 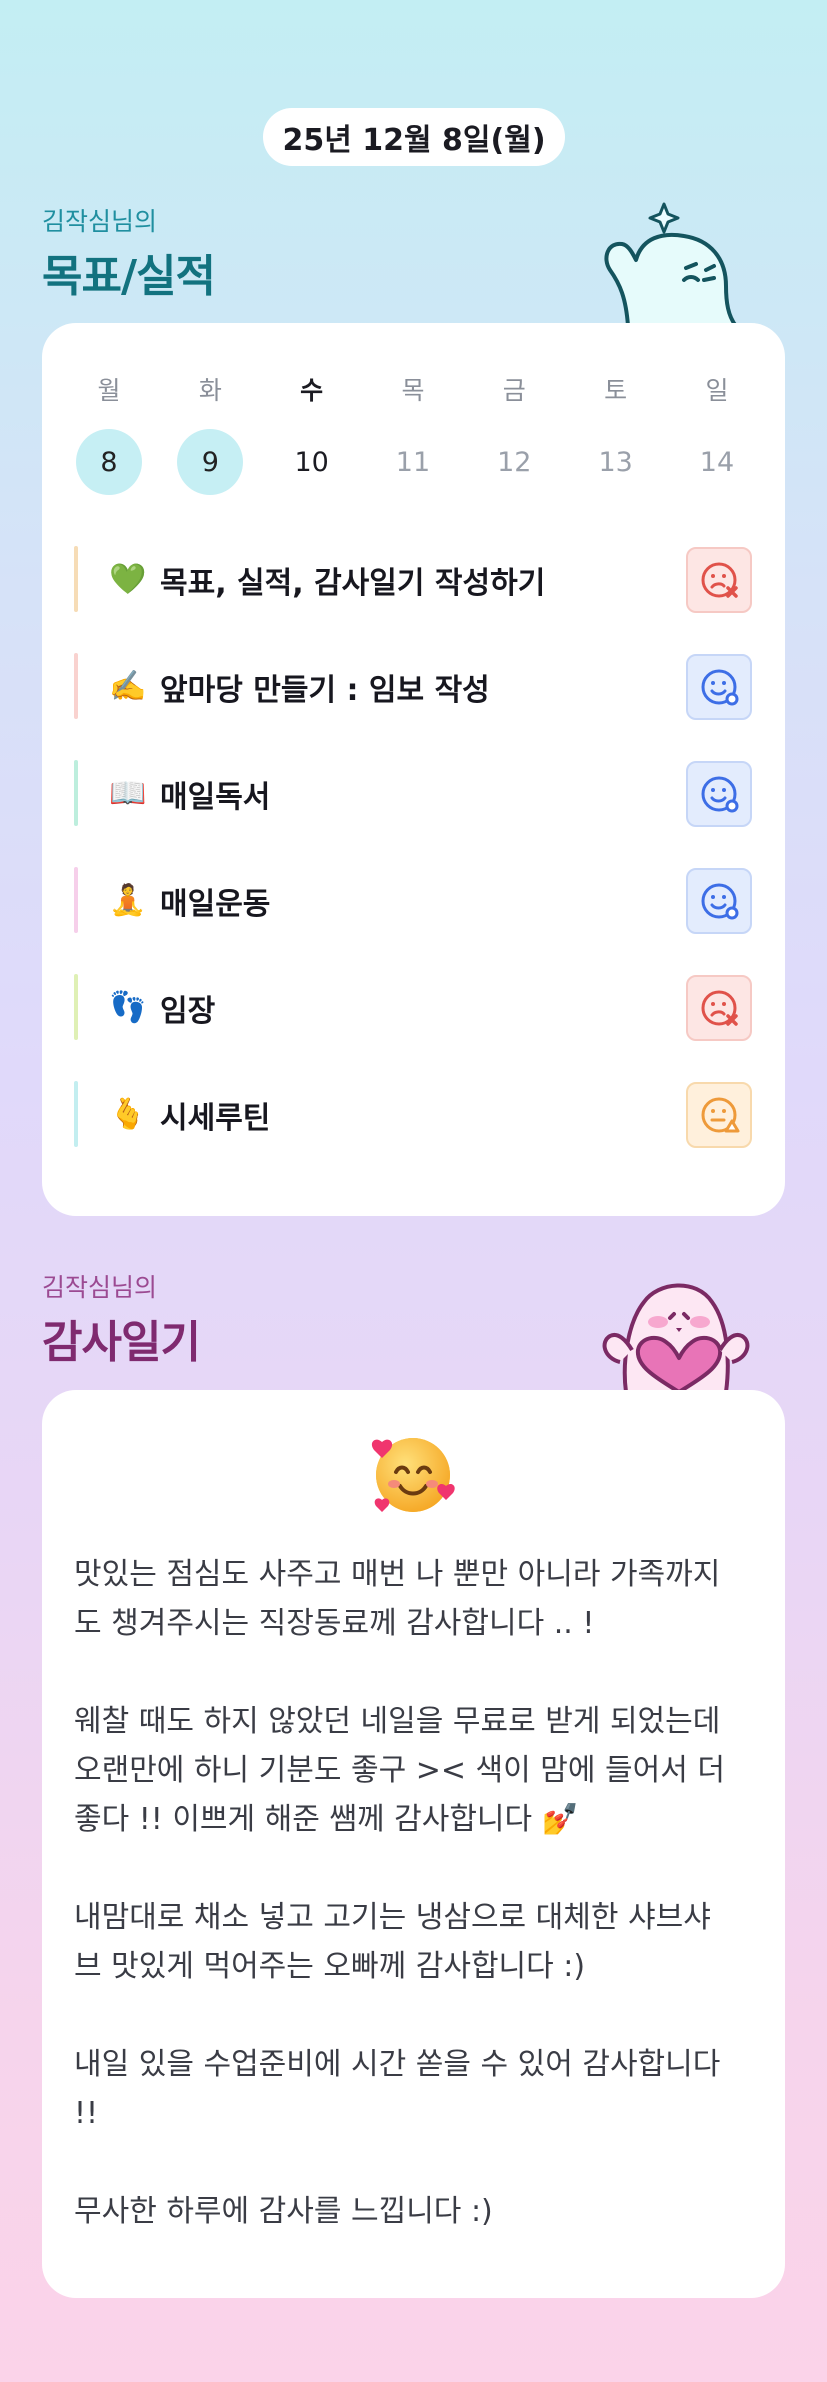 What do you see at coordinates (397, 2089) in the screenshot?
I see `gratitude-entry: 내일 있을 수업준비에 시간 쏟을 수 있어 감사합니다 !!` at bounding box center [397, 2089].